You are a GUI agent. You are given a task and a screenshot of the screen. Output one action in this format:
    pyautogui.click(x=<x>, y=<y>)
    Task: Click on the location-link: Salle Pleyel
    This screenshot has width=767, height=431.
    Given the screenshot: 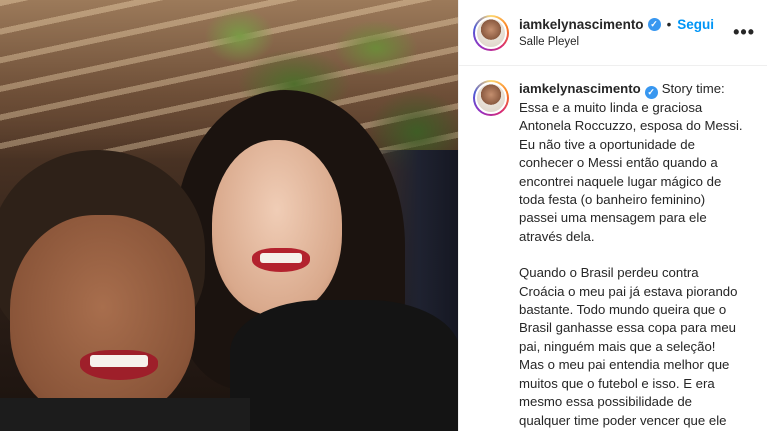 What is the action you would take?
    pyautogui.click(x=616, y=42)
    